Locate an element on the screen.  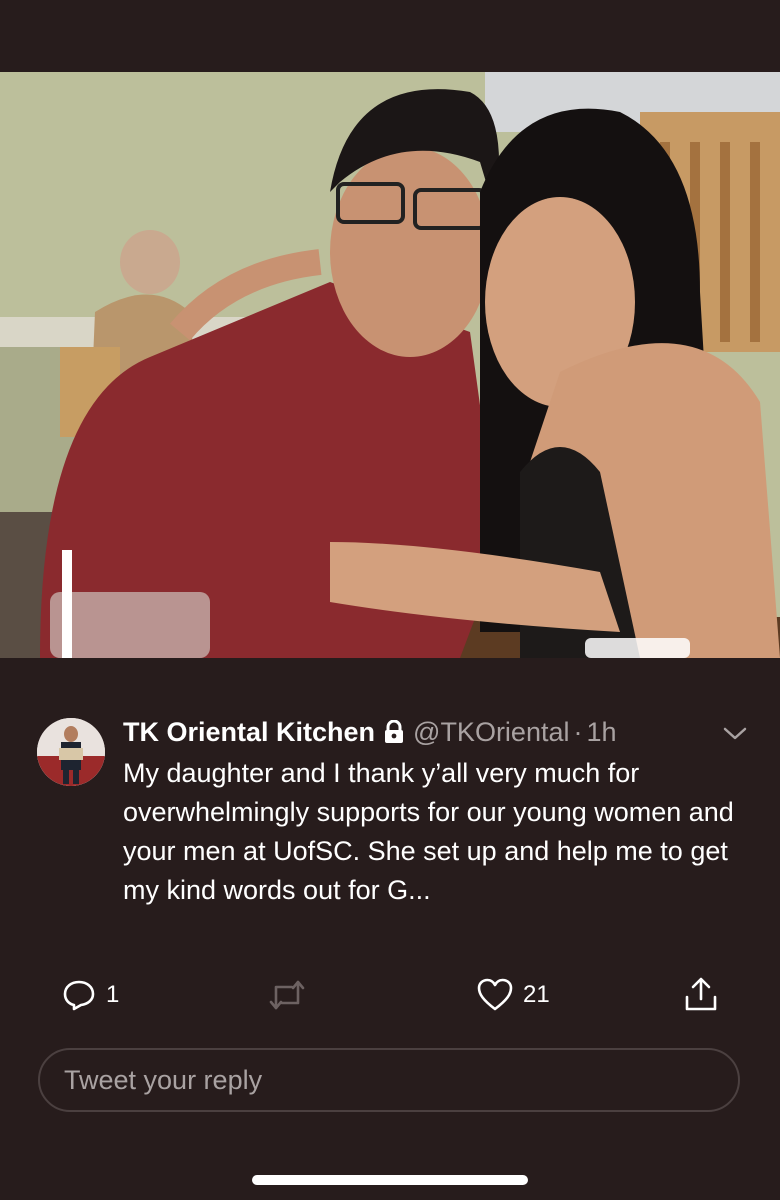
share-button is located at coordinates (701, 995).